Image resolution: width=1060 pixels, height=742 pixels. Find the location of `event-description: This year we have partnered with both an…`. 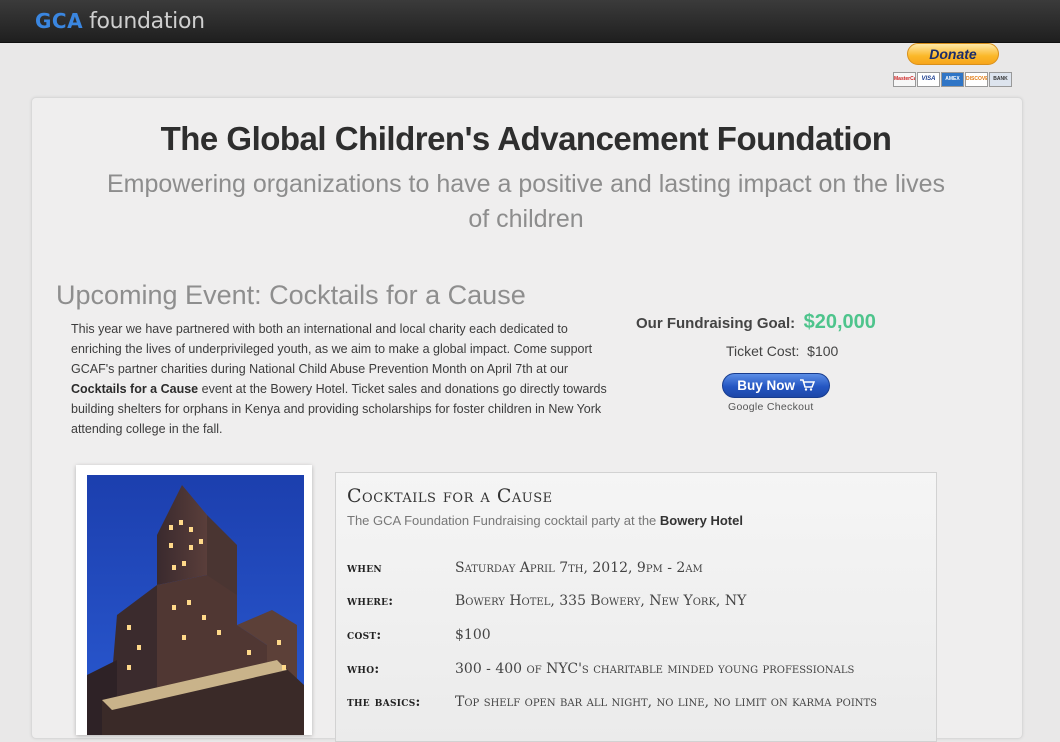

event-description: This year we have partnered with both an… is located at coordinates (341, 379).